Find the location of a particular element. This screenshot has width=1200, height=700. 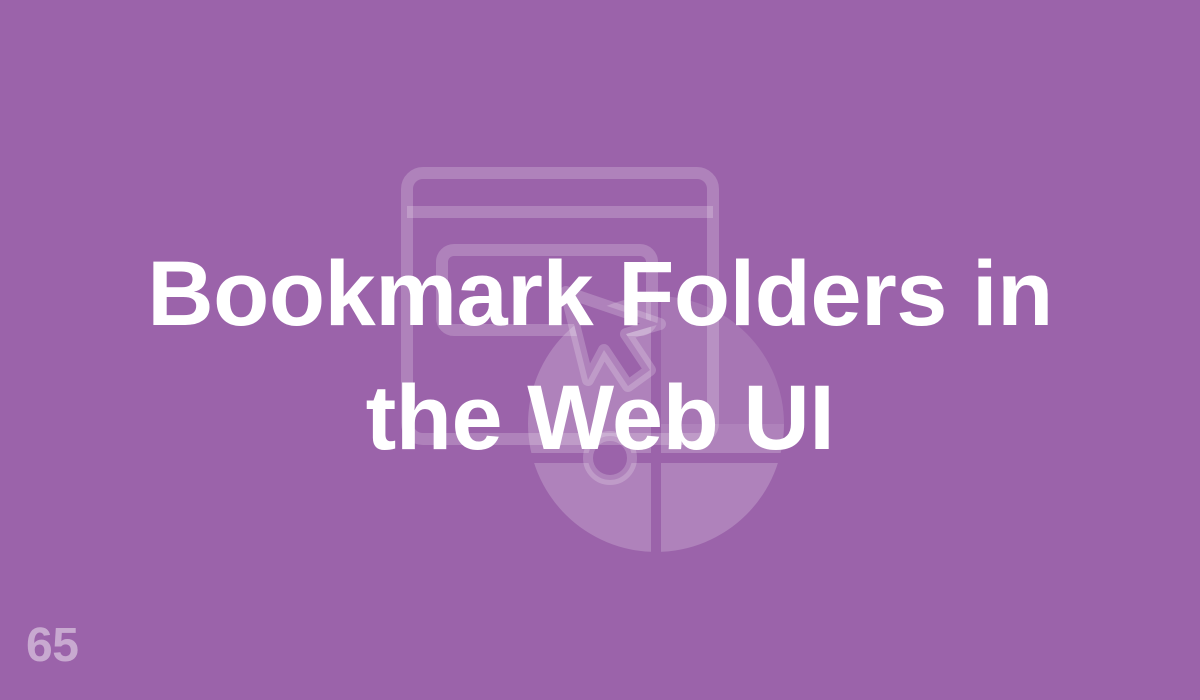

title-line-1: Bookmark Folders in is located at coordinates (600, 294).